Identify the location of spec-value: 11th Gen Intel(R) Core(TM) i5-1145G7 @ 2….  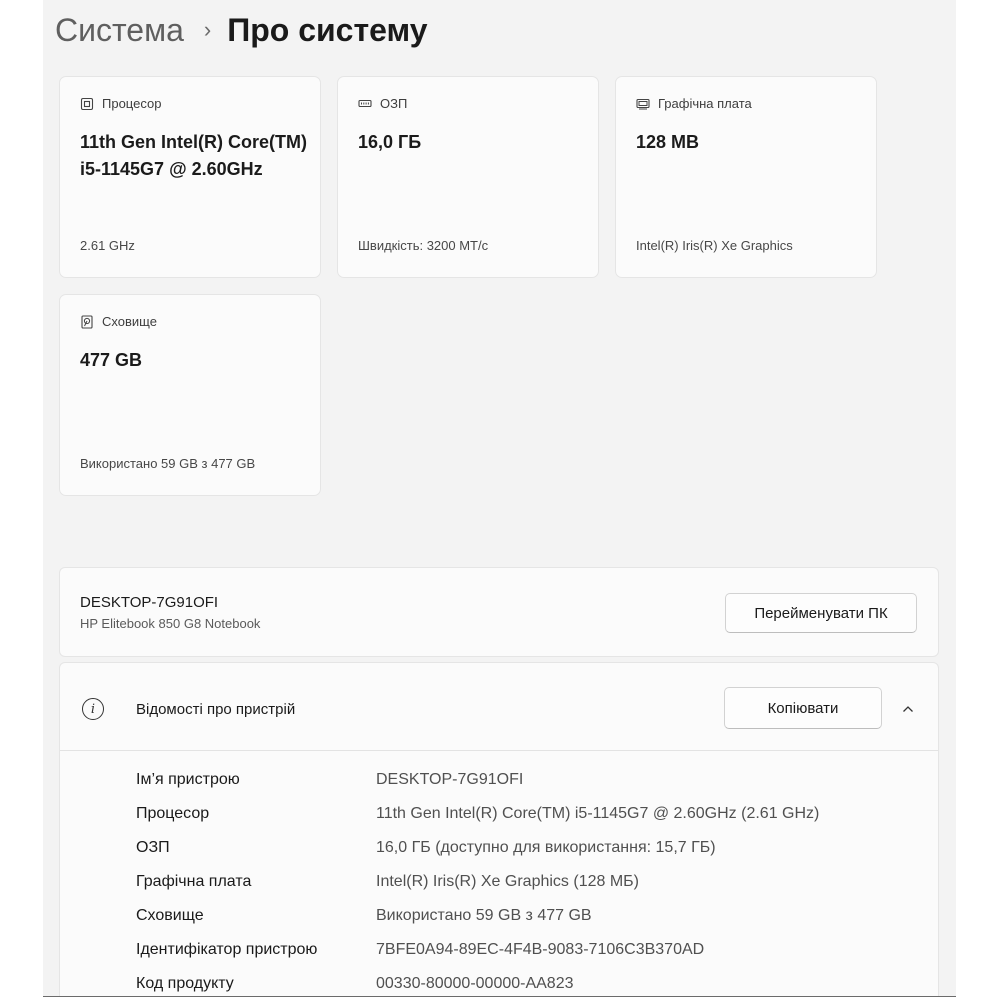
(598, 813).